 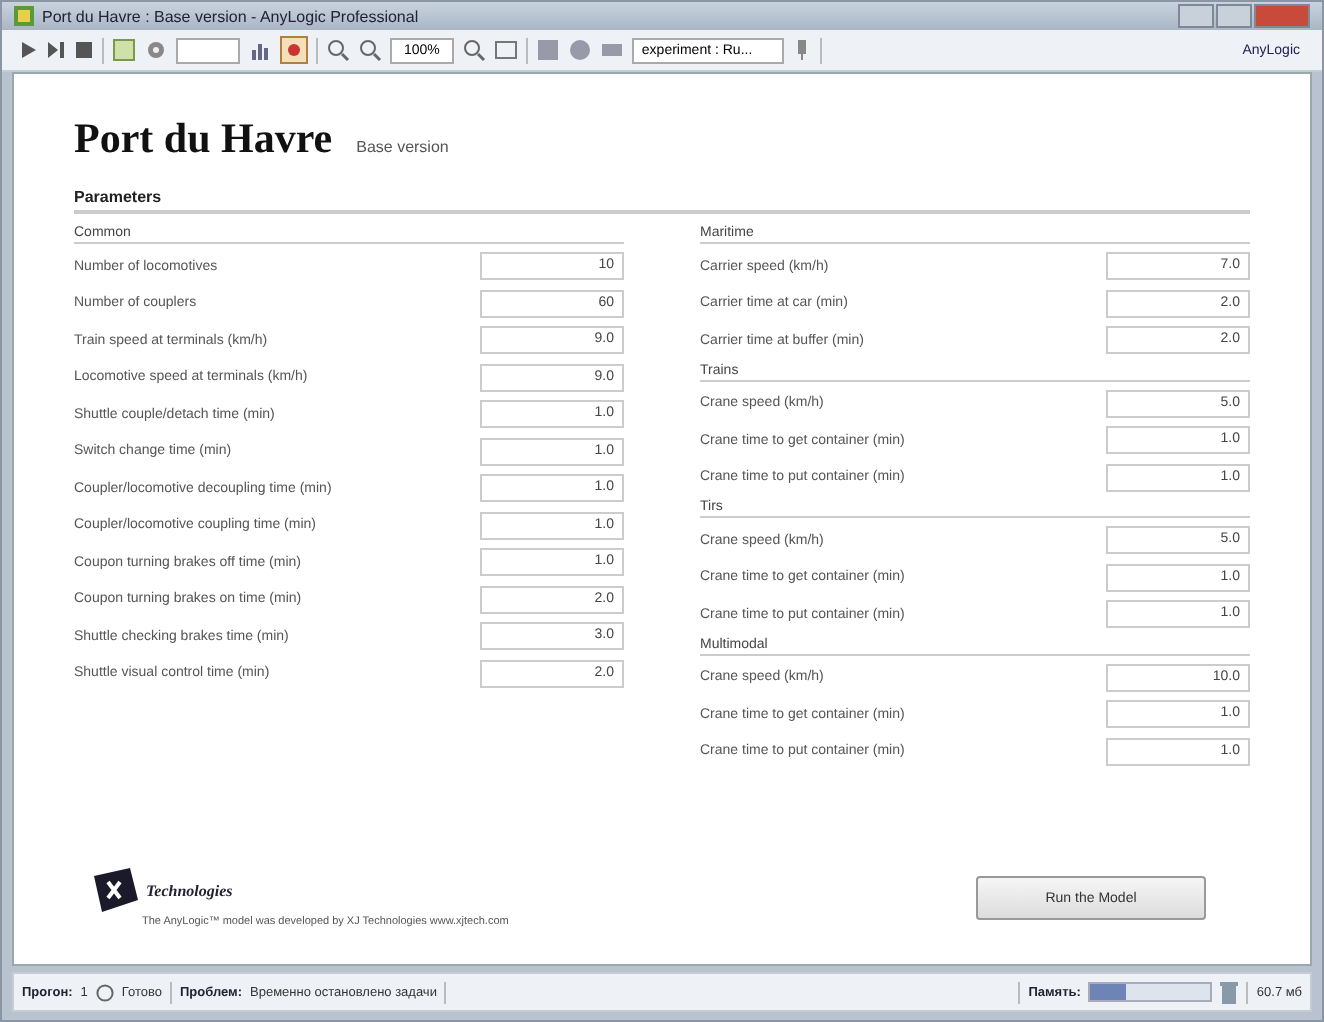 I want to click on app-icon, so click(x=24, y=16).